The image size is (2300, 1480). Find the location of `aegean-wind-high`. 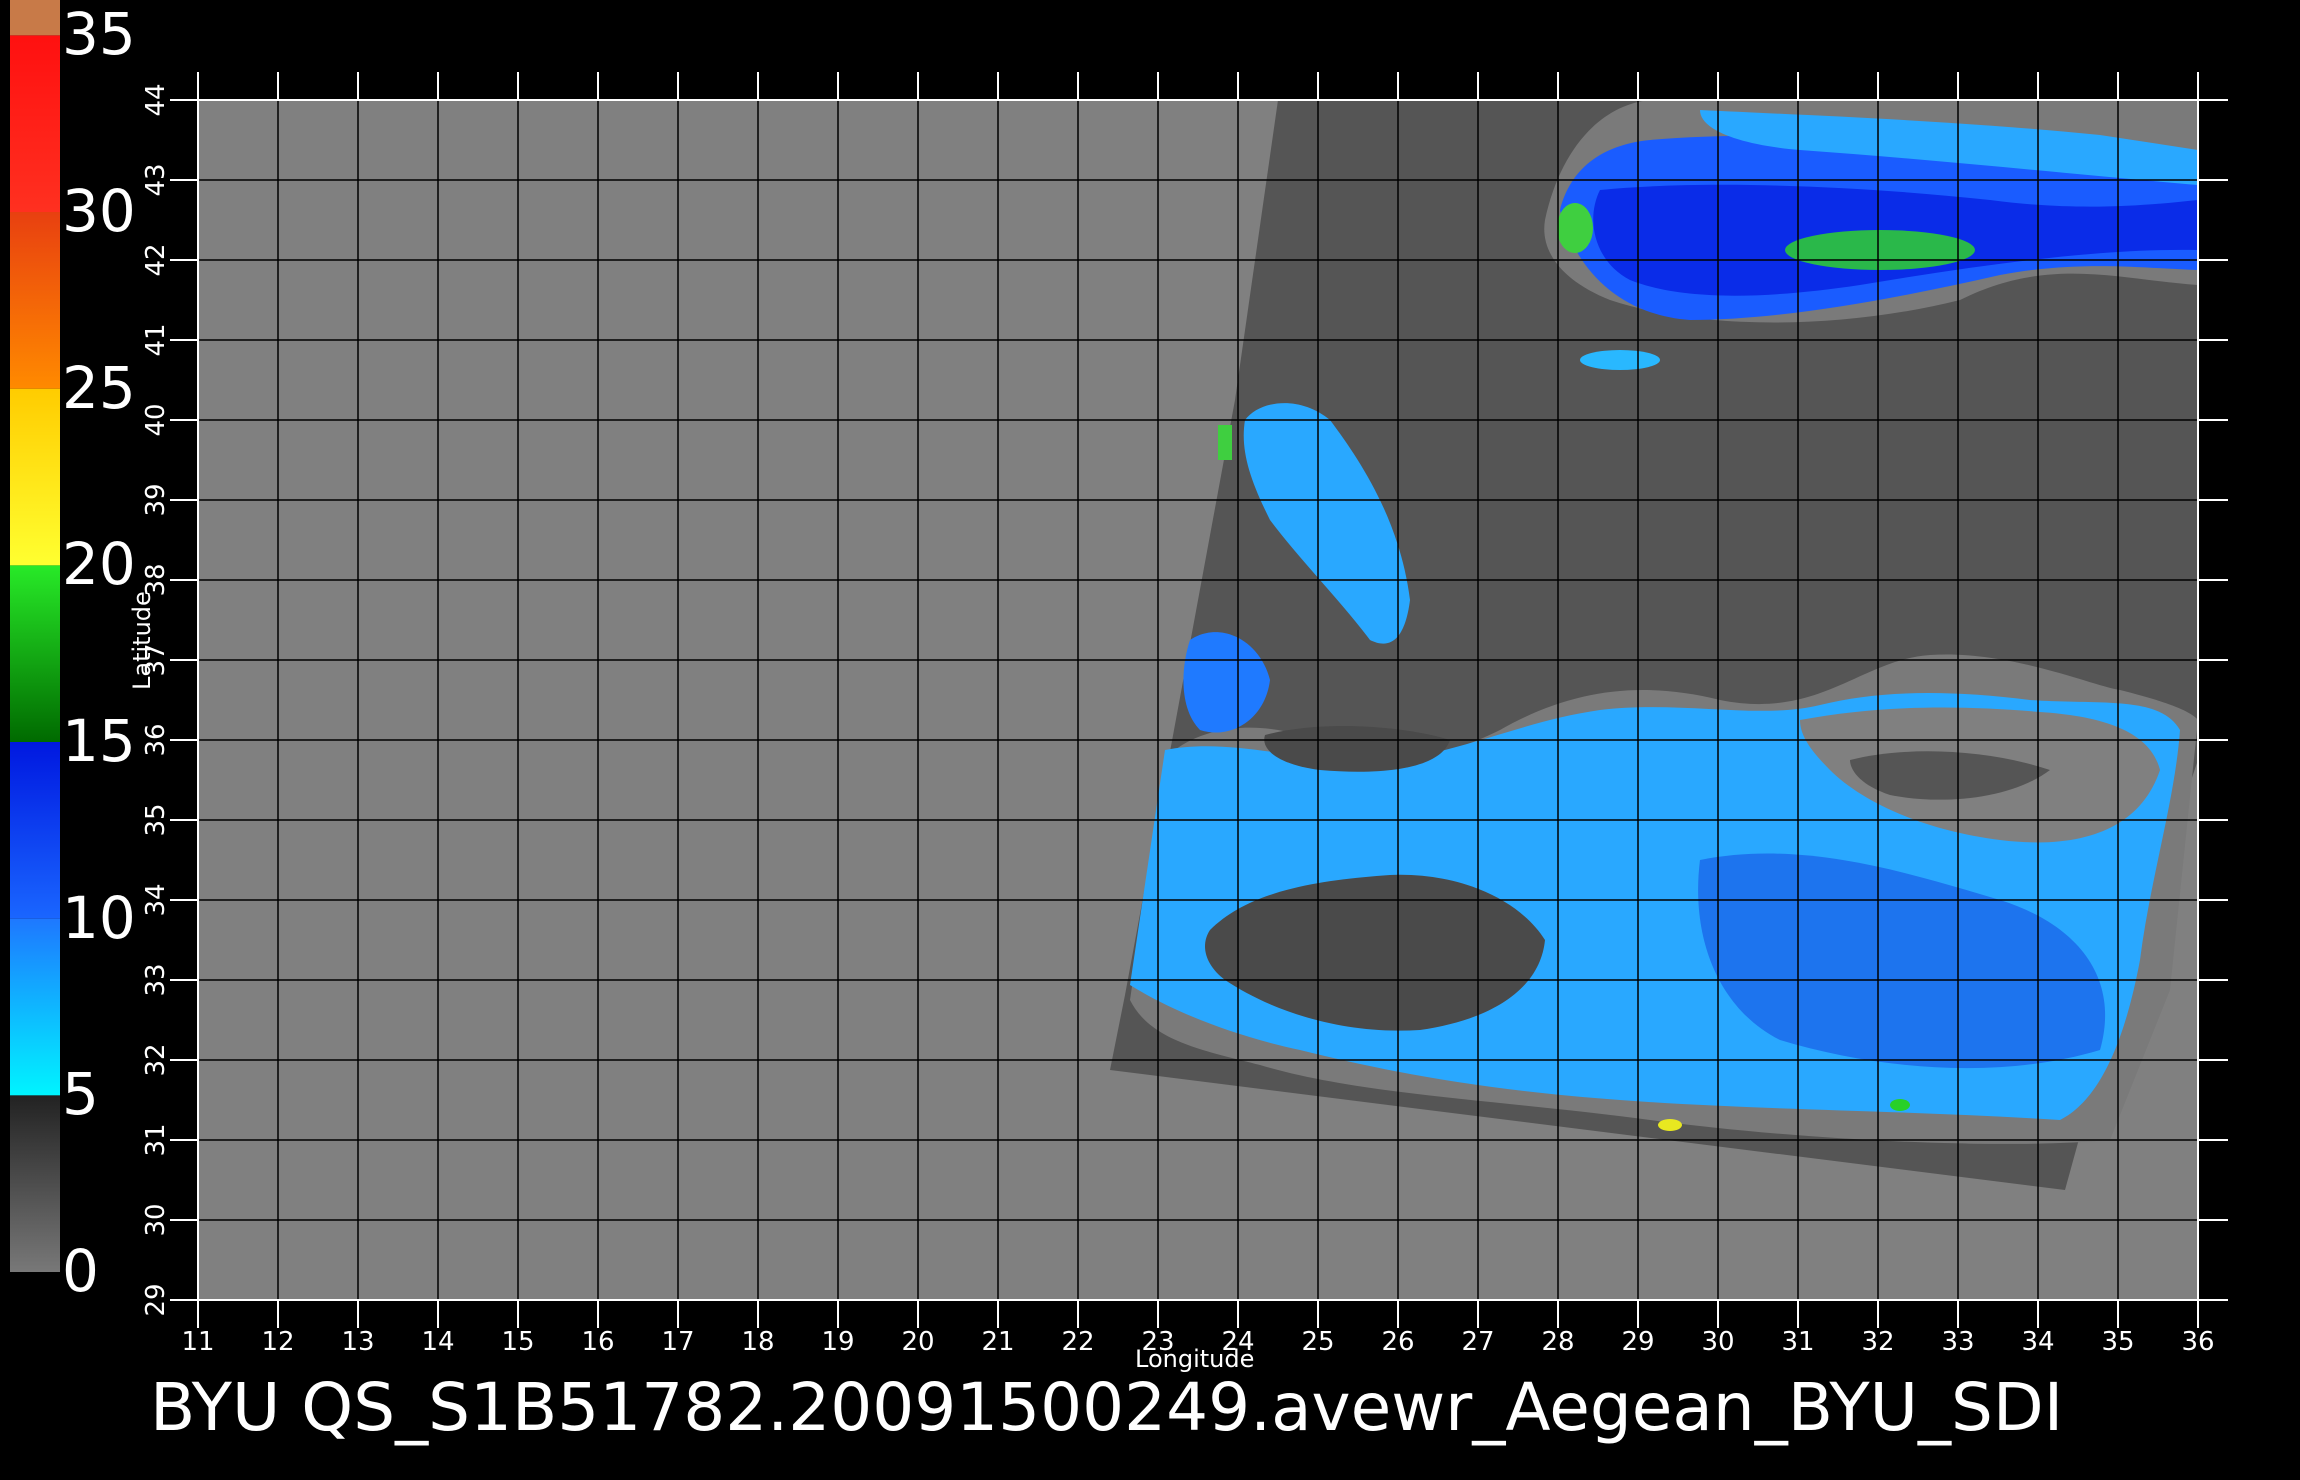

aegean-wind-high is located at coordinates (1225, 442).